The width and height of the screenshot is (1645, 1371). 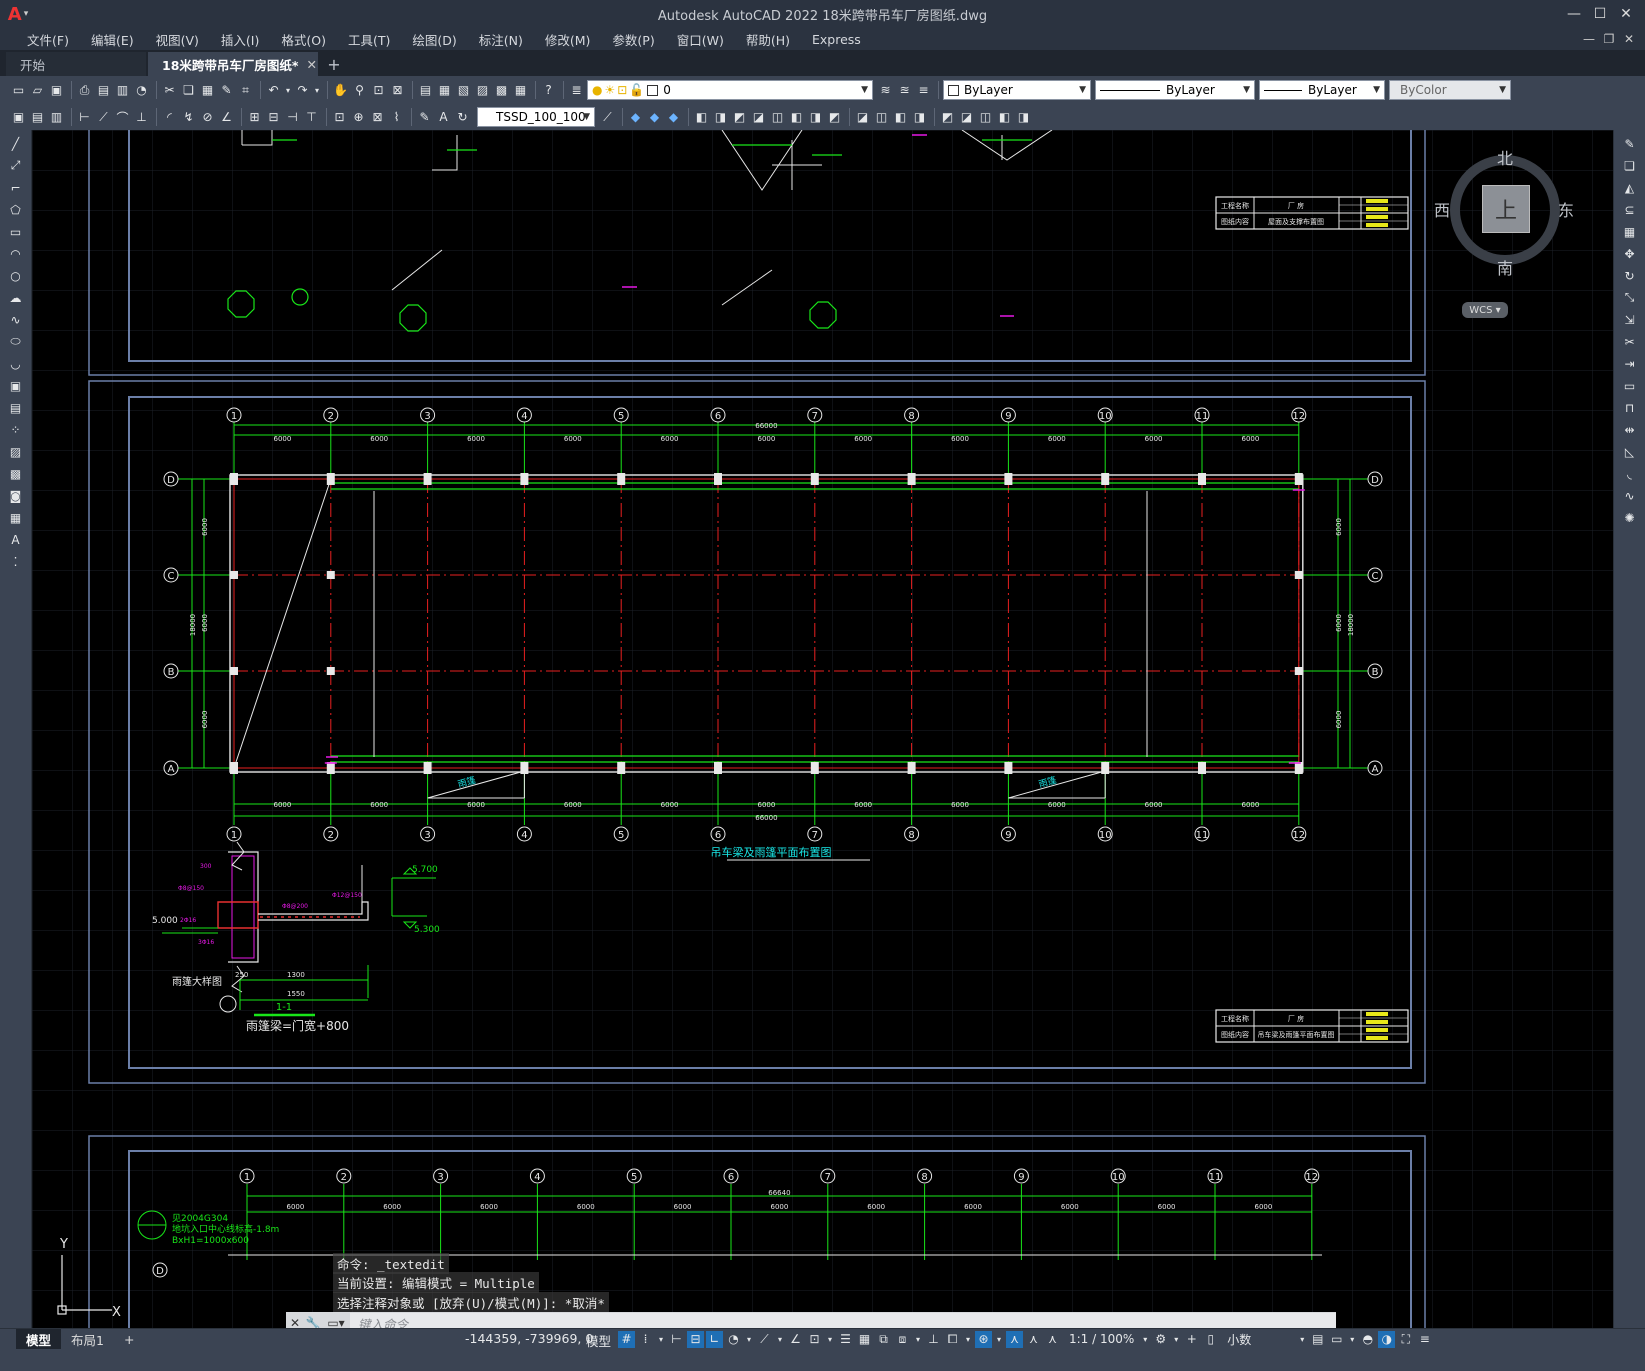 I want to click on polygon-icon: ⬠, so click(x=15, y=209).